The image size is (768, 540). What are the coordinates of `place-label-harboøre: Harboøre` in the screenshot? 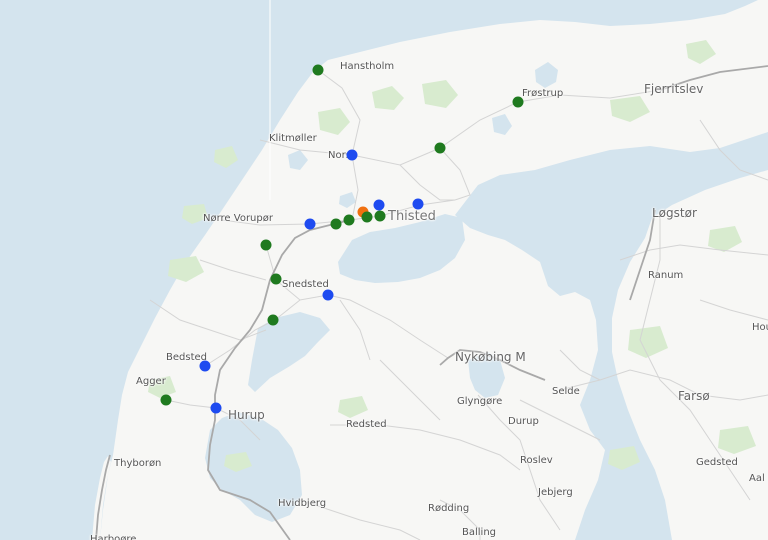 It's located at (113, 537).